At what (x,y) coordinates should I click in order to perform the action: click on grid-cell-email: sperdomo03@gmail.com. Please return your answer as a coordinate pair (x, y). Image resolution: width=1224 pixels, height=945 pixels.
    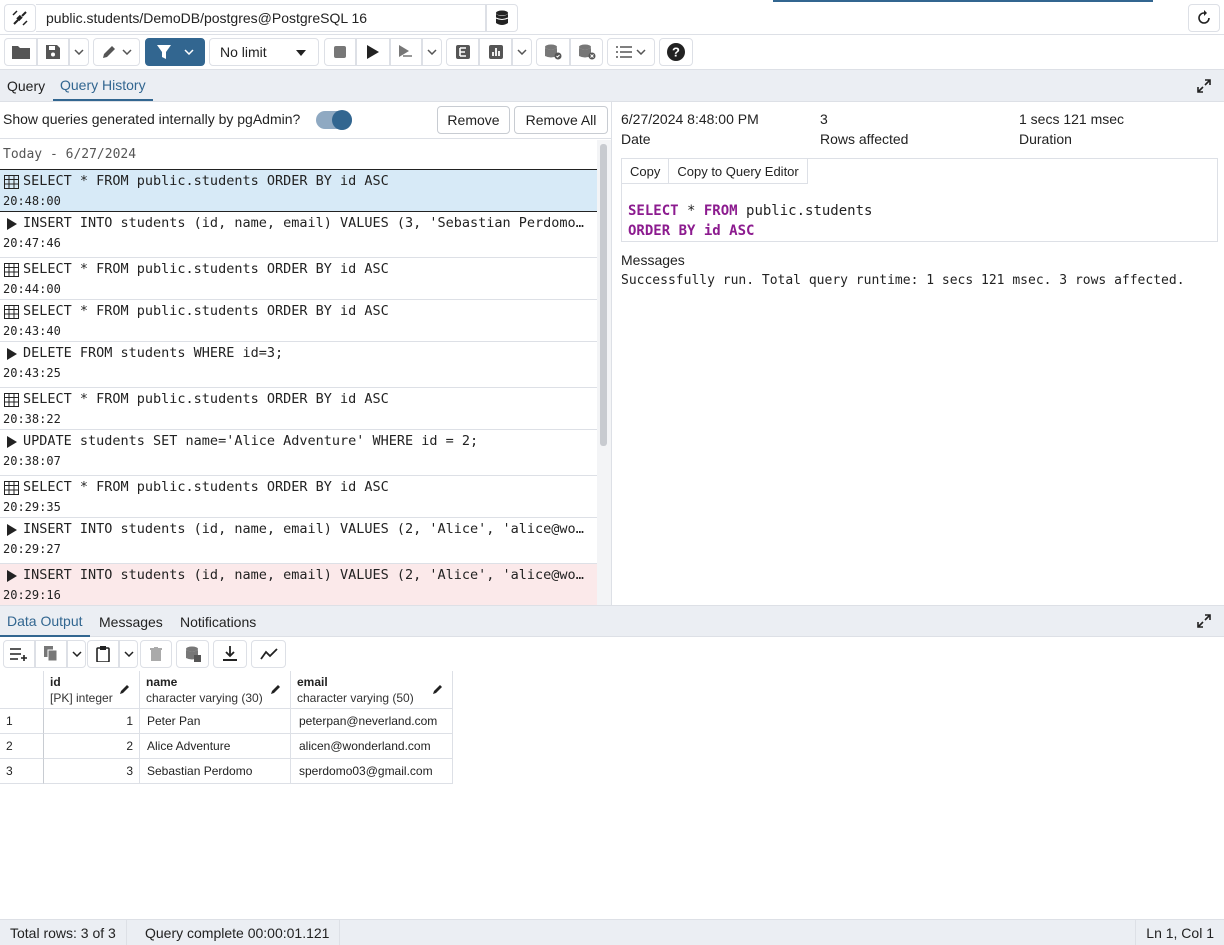
    Looking at the image, I should click on (372, 771).